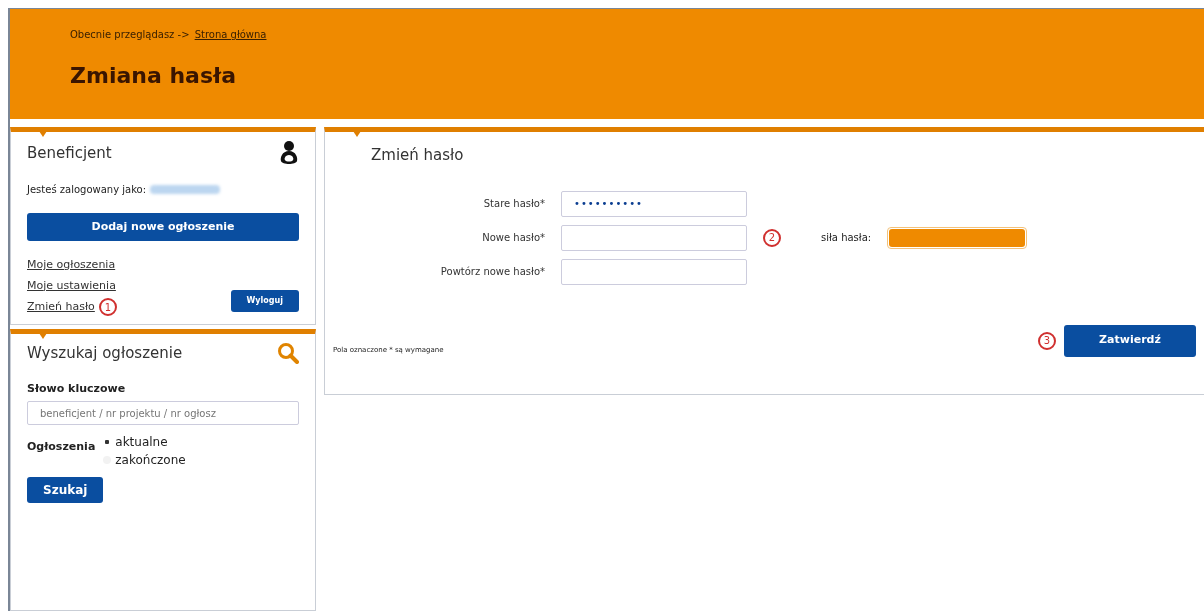 The height and width of the screenshot is (611, 1204). Describe the element at coordinates (65, 490) in the screenshot. I see `search-button: Szukaj` at that location.